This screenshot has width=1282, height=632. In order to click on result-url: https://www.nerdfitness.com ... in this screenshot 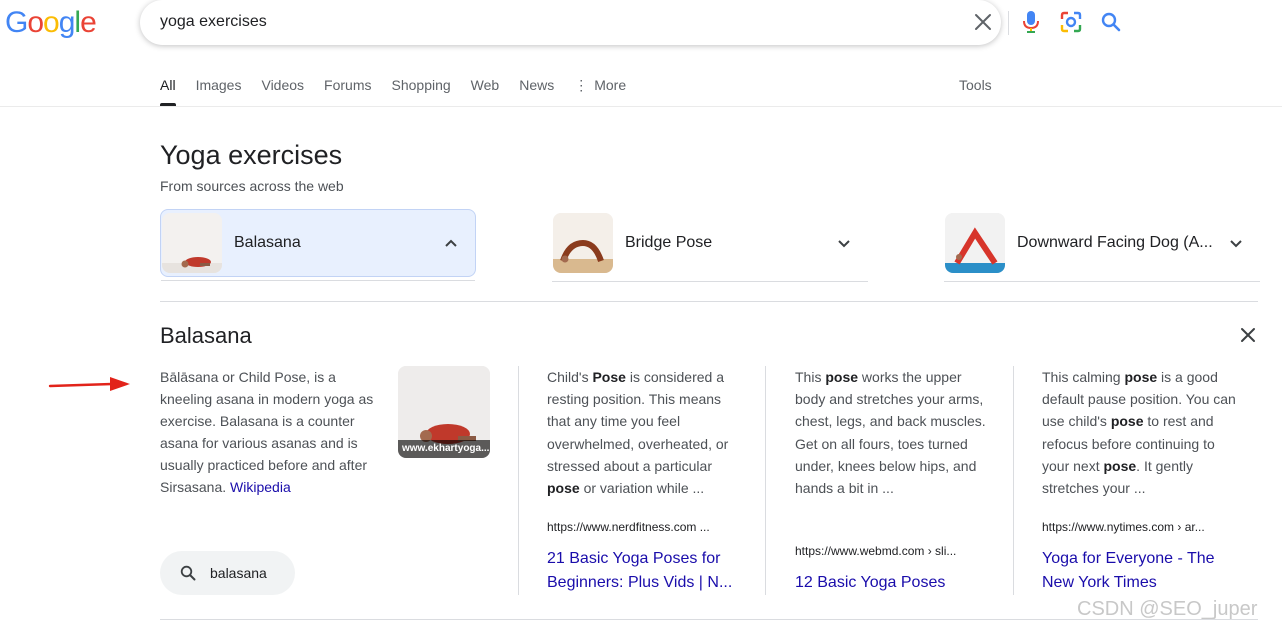, I will do `click(644, 527)`.